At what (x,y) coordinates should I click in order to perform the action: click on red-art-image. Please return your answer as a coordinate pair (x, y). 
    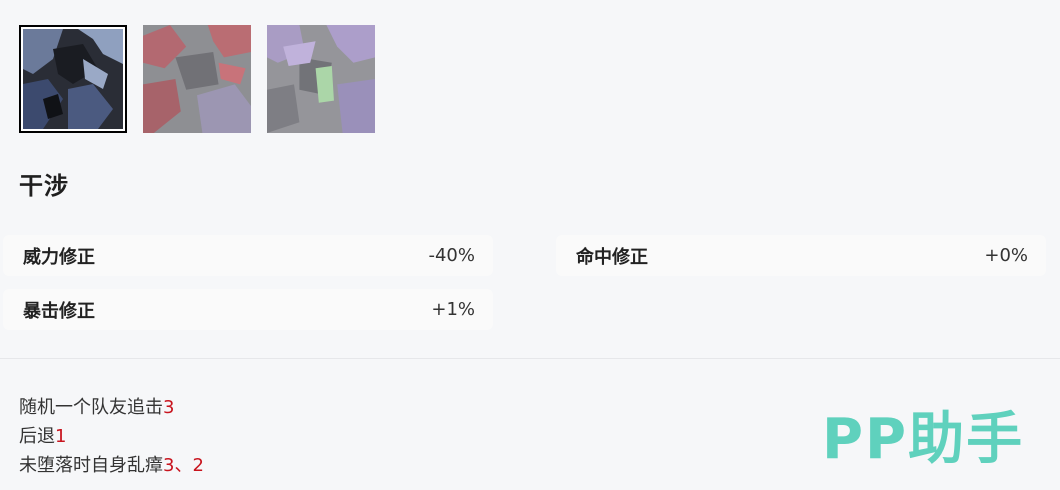
    Looking at the image, I should click on (197, 79).